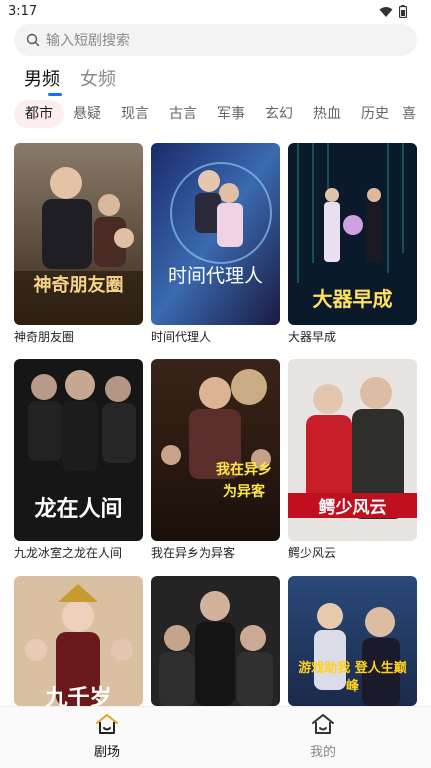 The image size is (431, 768). I want to click on poster-title-art: 九千岁, so click(78, 696).